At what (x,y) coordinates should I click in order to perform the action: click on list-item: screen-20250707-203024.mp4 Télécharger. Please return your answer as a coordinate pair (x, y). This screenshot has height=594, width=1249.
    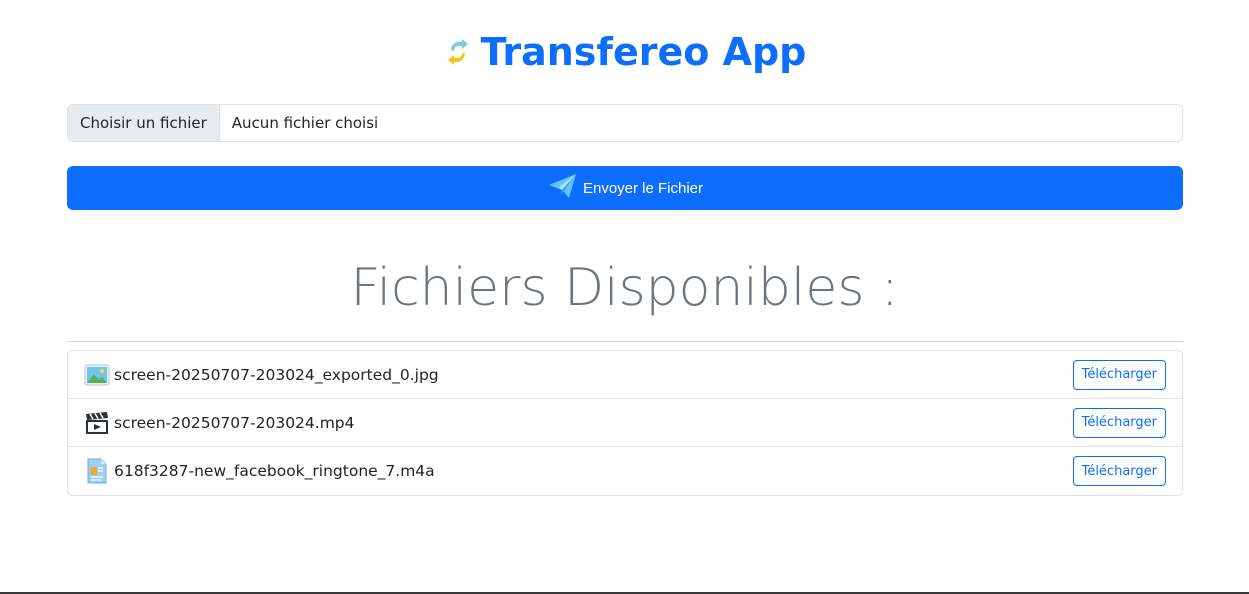
    Looking at the image, I should click on (625, 423).